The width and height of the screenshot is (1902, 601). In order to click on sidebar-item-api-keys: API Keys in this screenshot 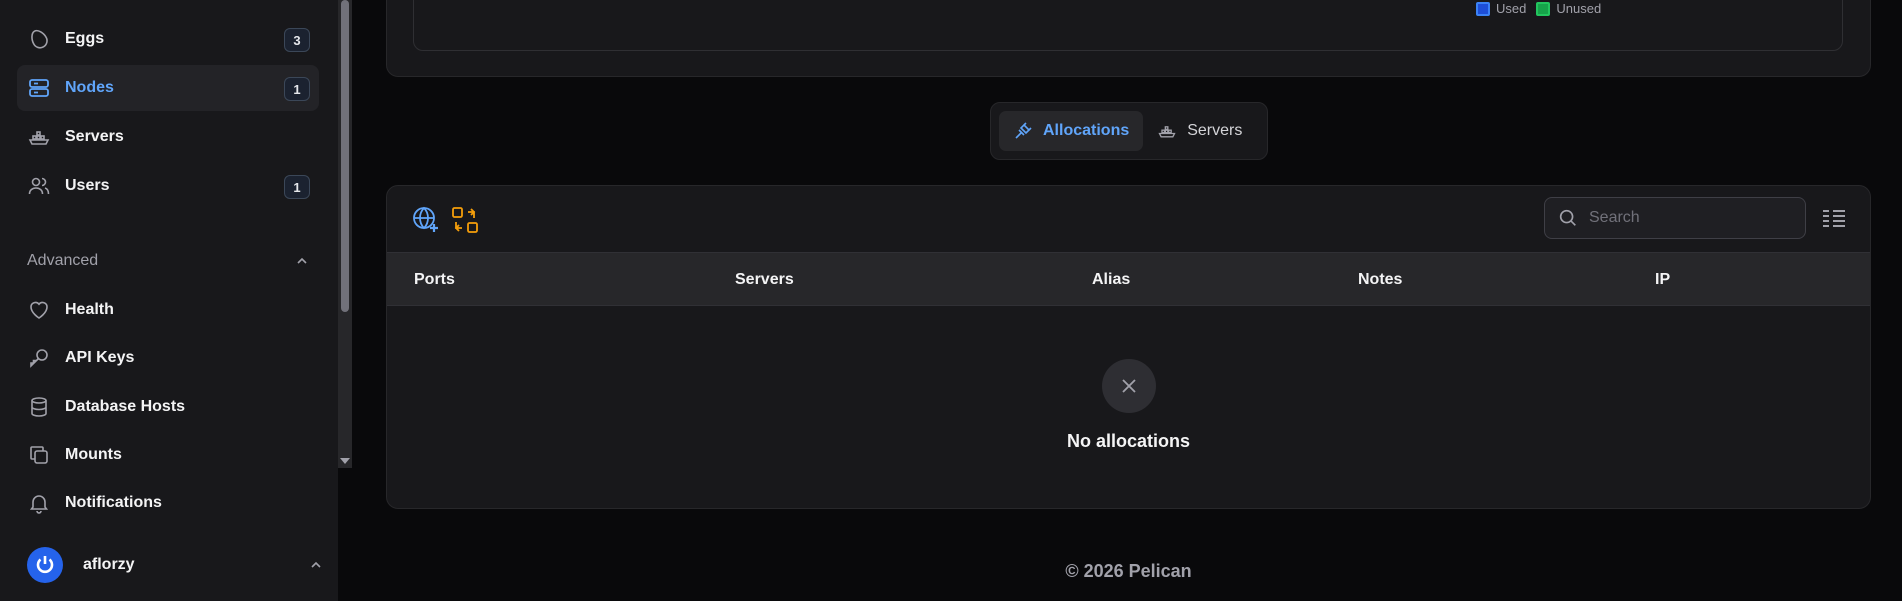, I will do `click(168, 358)`.